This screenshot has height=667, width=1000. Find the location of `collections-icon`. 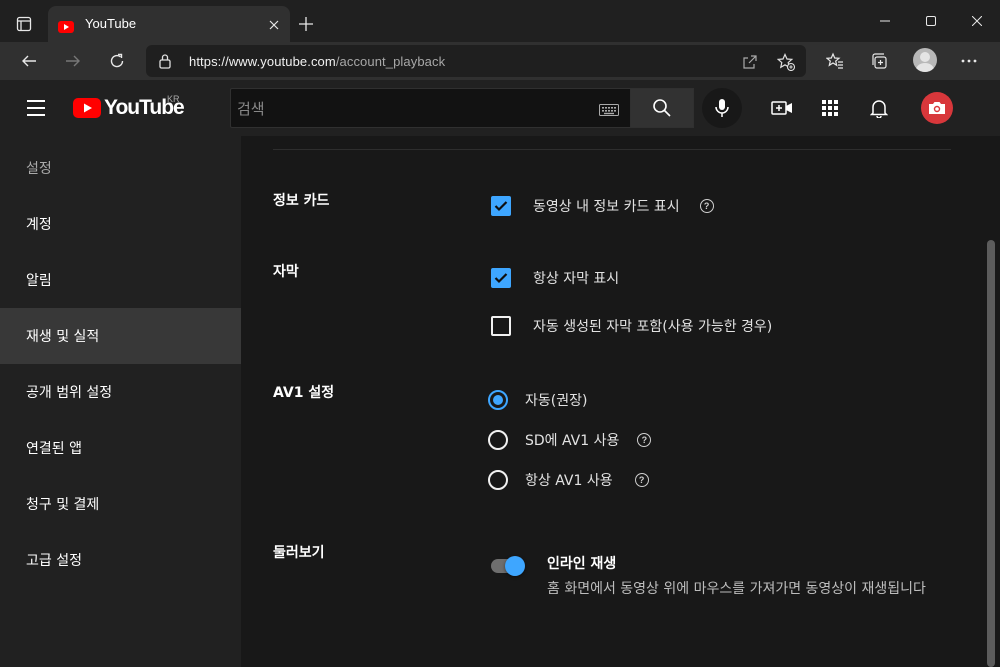

collections-icon is located at coordinates (879, 61).